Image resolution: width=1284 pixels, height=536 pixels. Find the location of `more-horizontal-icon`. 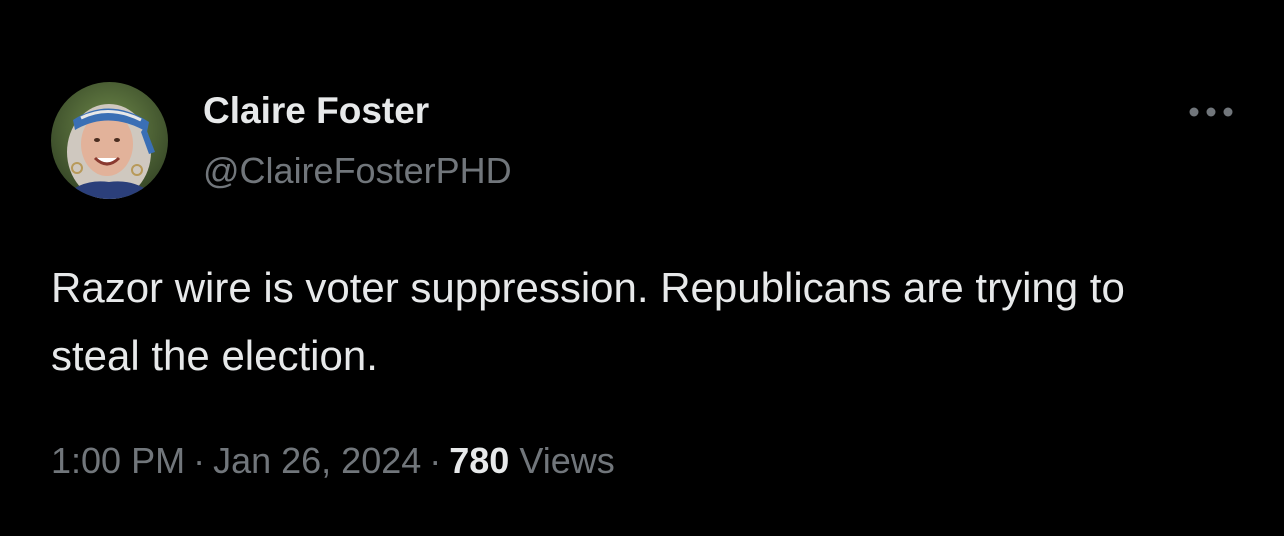

more-horizontal-icon is located at coordinates (1211, 112).